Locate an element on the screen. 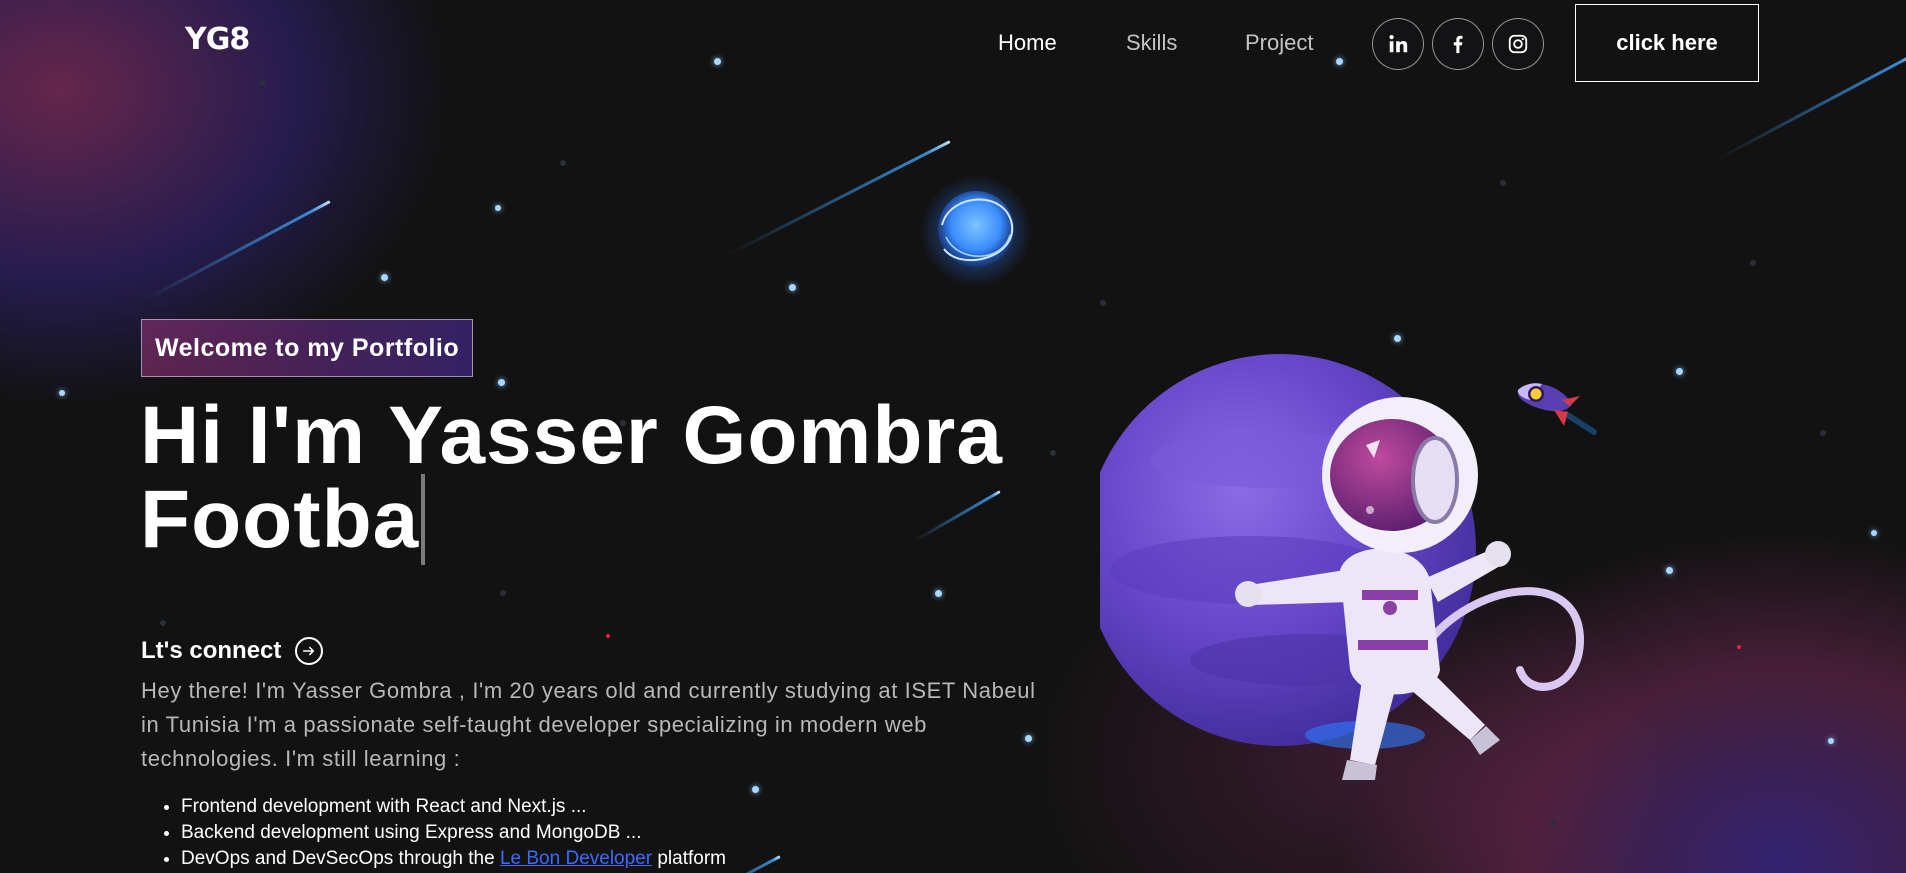  instagram-icon is located at coordinates (1518, 44).